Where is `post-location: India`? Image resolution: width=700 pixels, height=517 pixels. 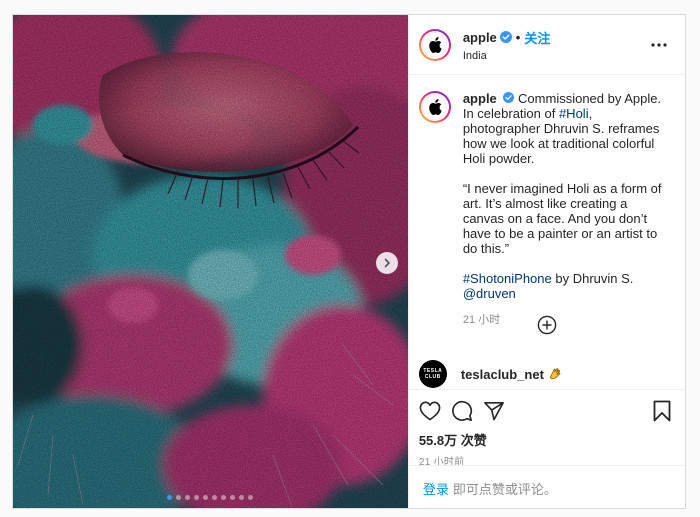
post-location: India is located at coordinates (555, 56).